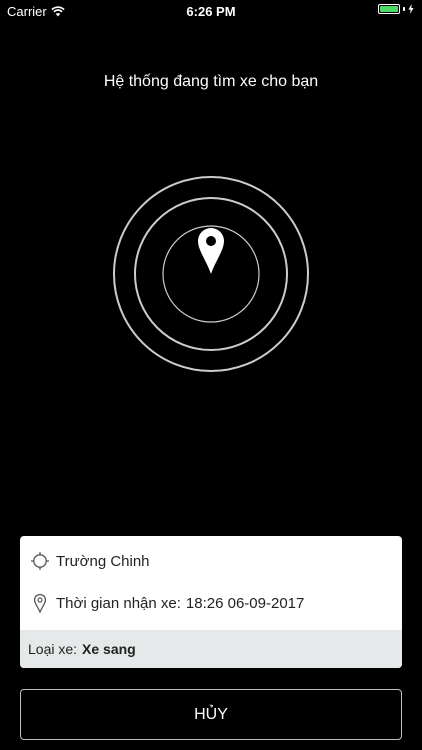  I want to click on battery-icon, so click(389, 9).